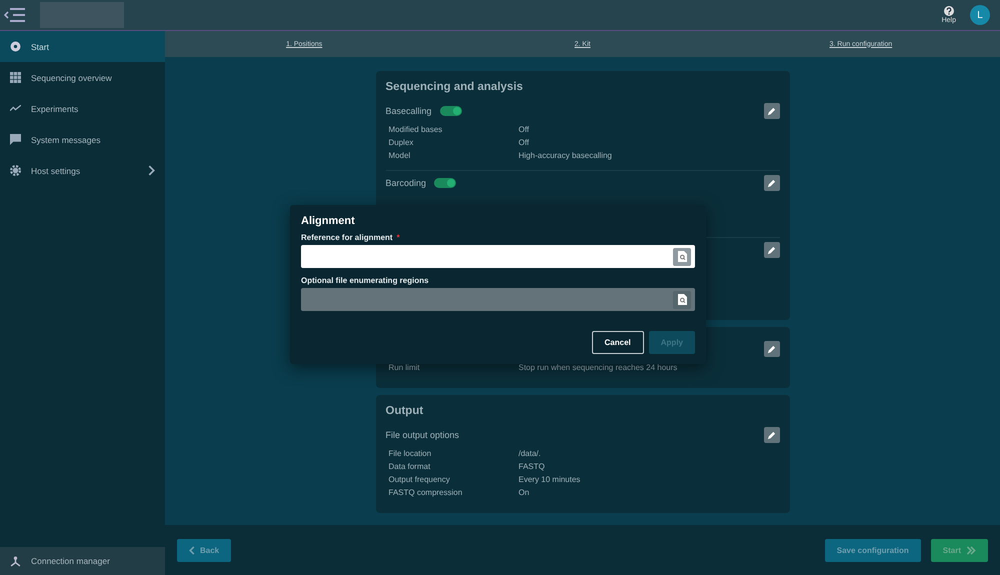 The width and height of the screenshot is (1000, 575). I want to click on setting-name: File location, so click(410, 453).